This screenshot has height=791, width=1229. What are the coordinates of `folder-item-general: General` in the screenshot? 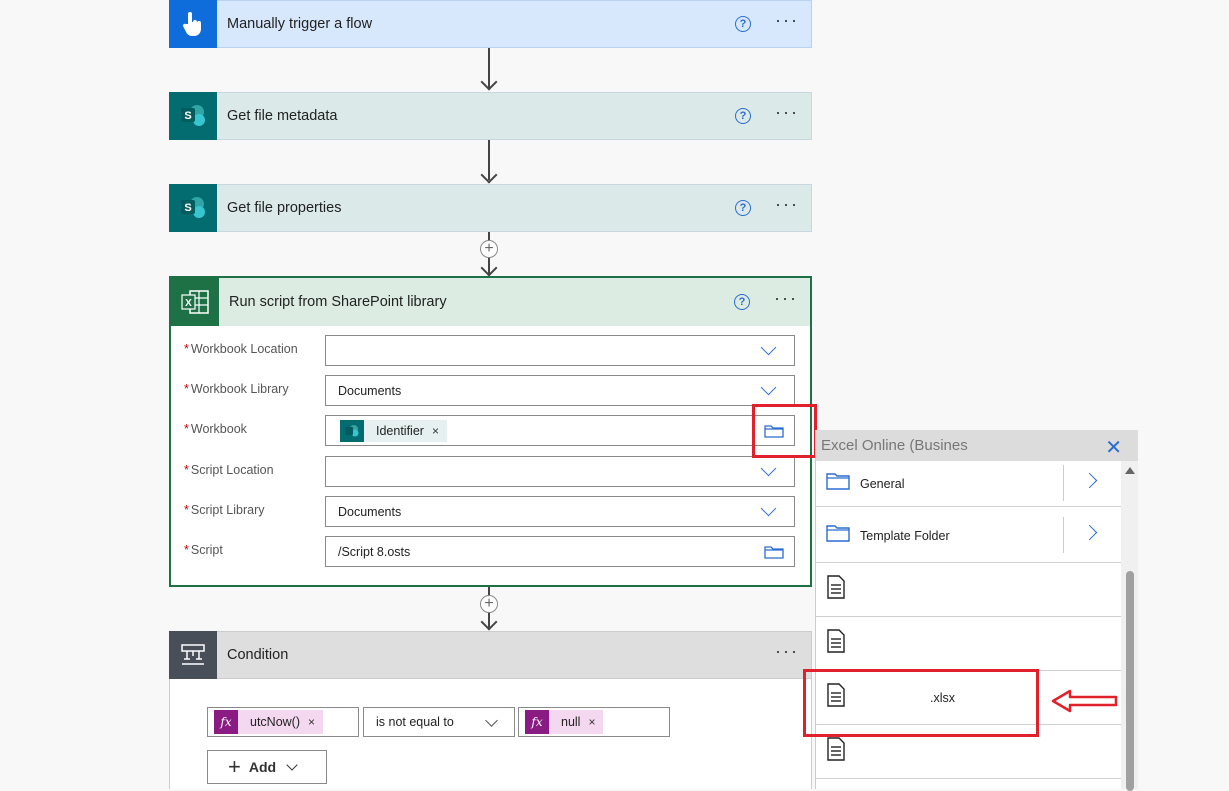 It's located at (968, 484).